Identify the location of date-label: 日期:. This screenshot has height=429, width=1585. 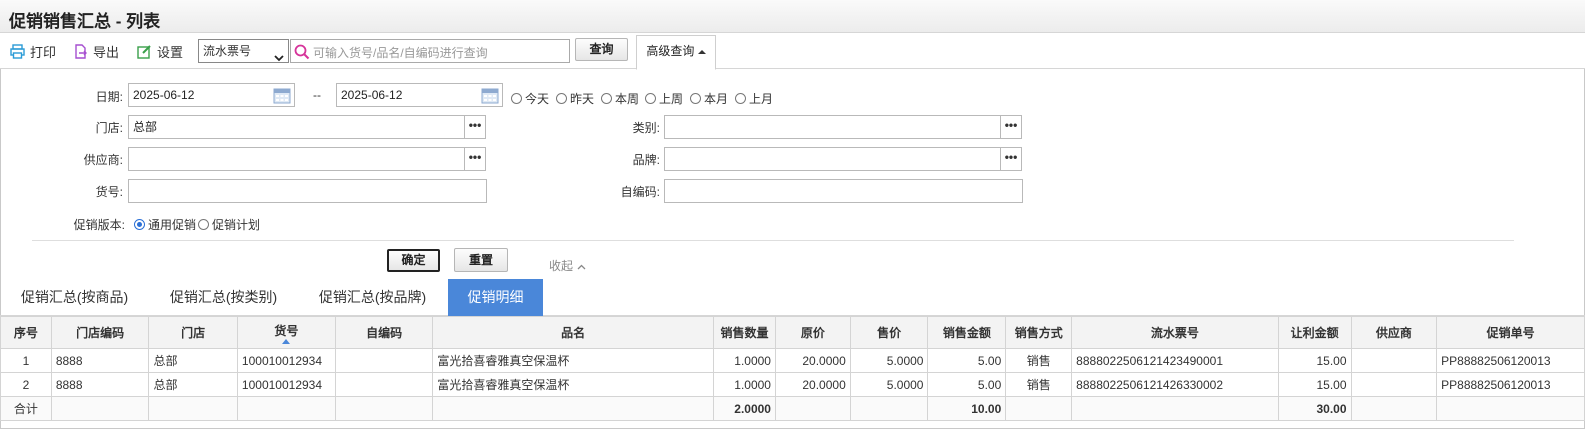
(109, 97).